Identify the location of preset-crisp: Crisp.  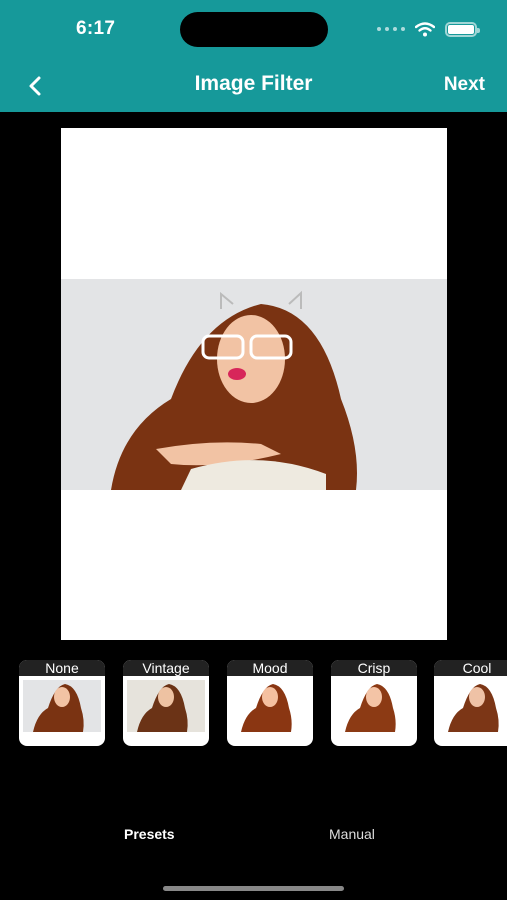
(374, 703).